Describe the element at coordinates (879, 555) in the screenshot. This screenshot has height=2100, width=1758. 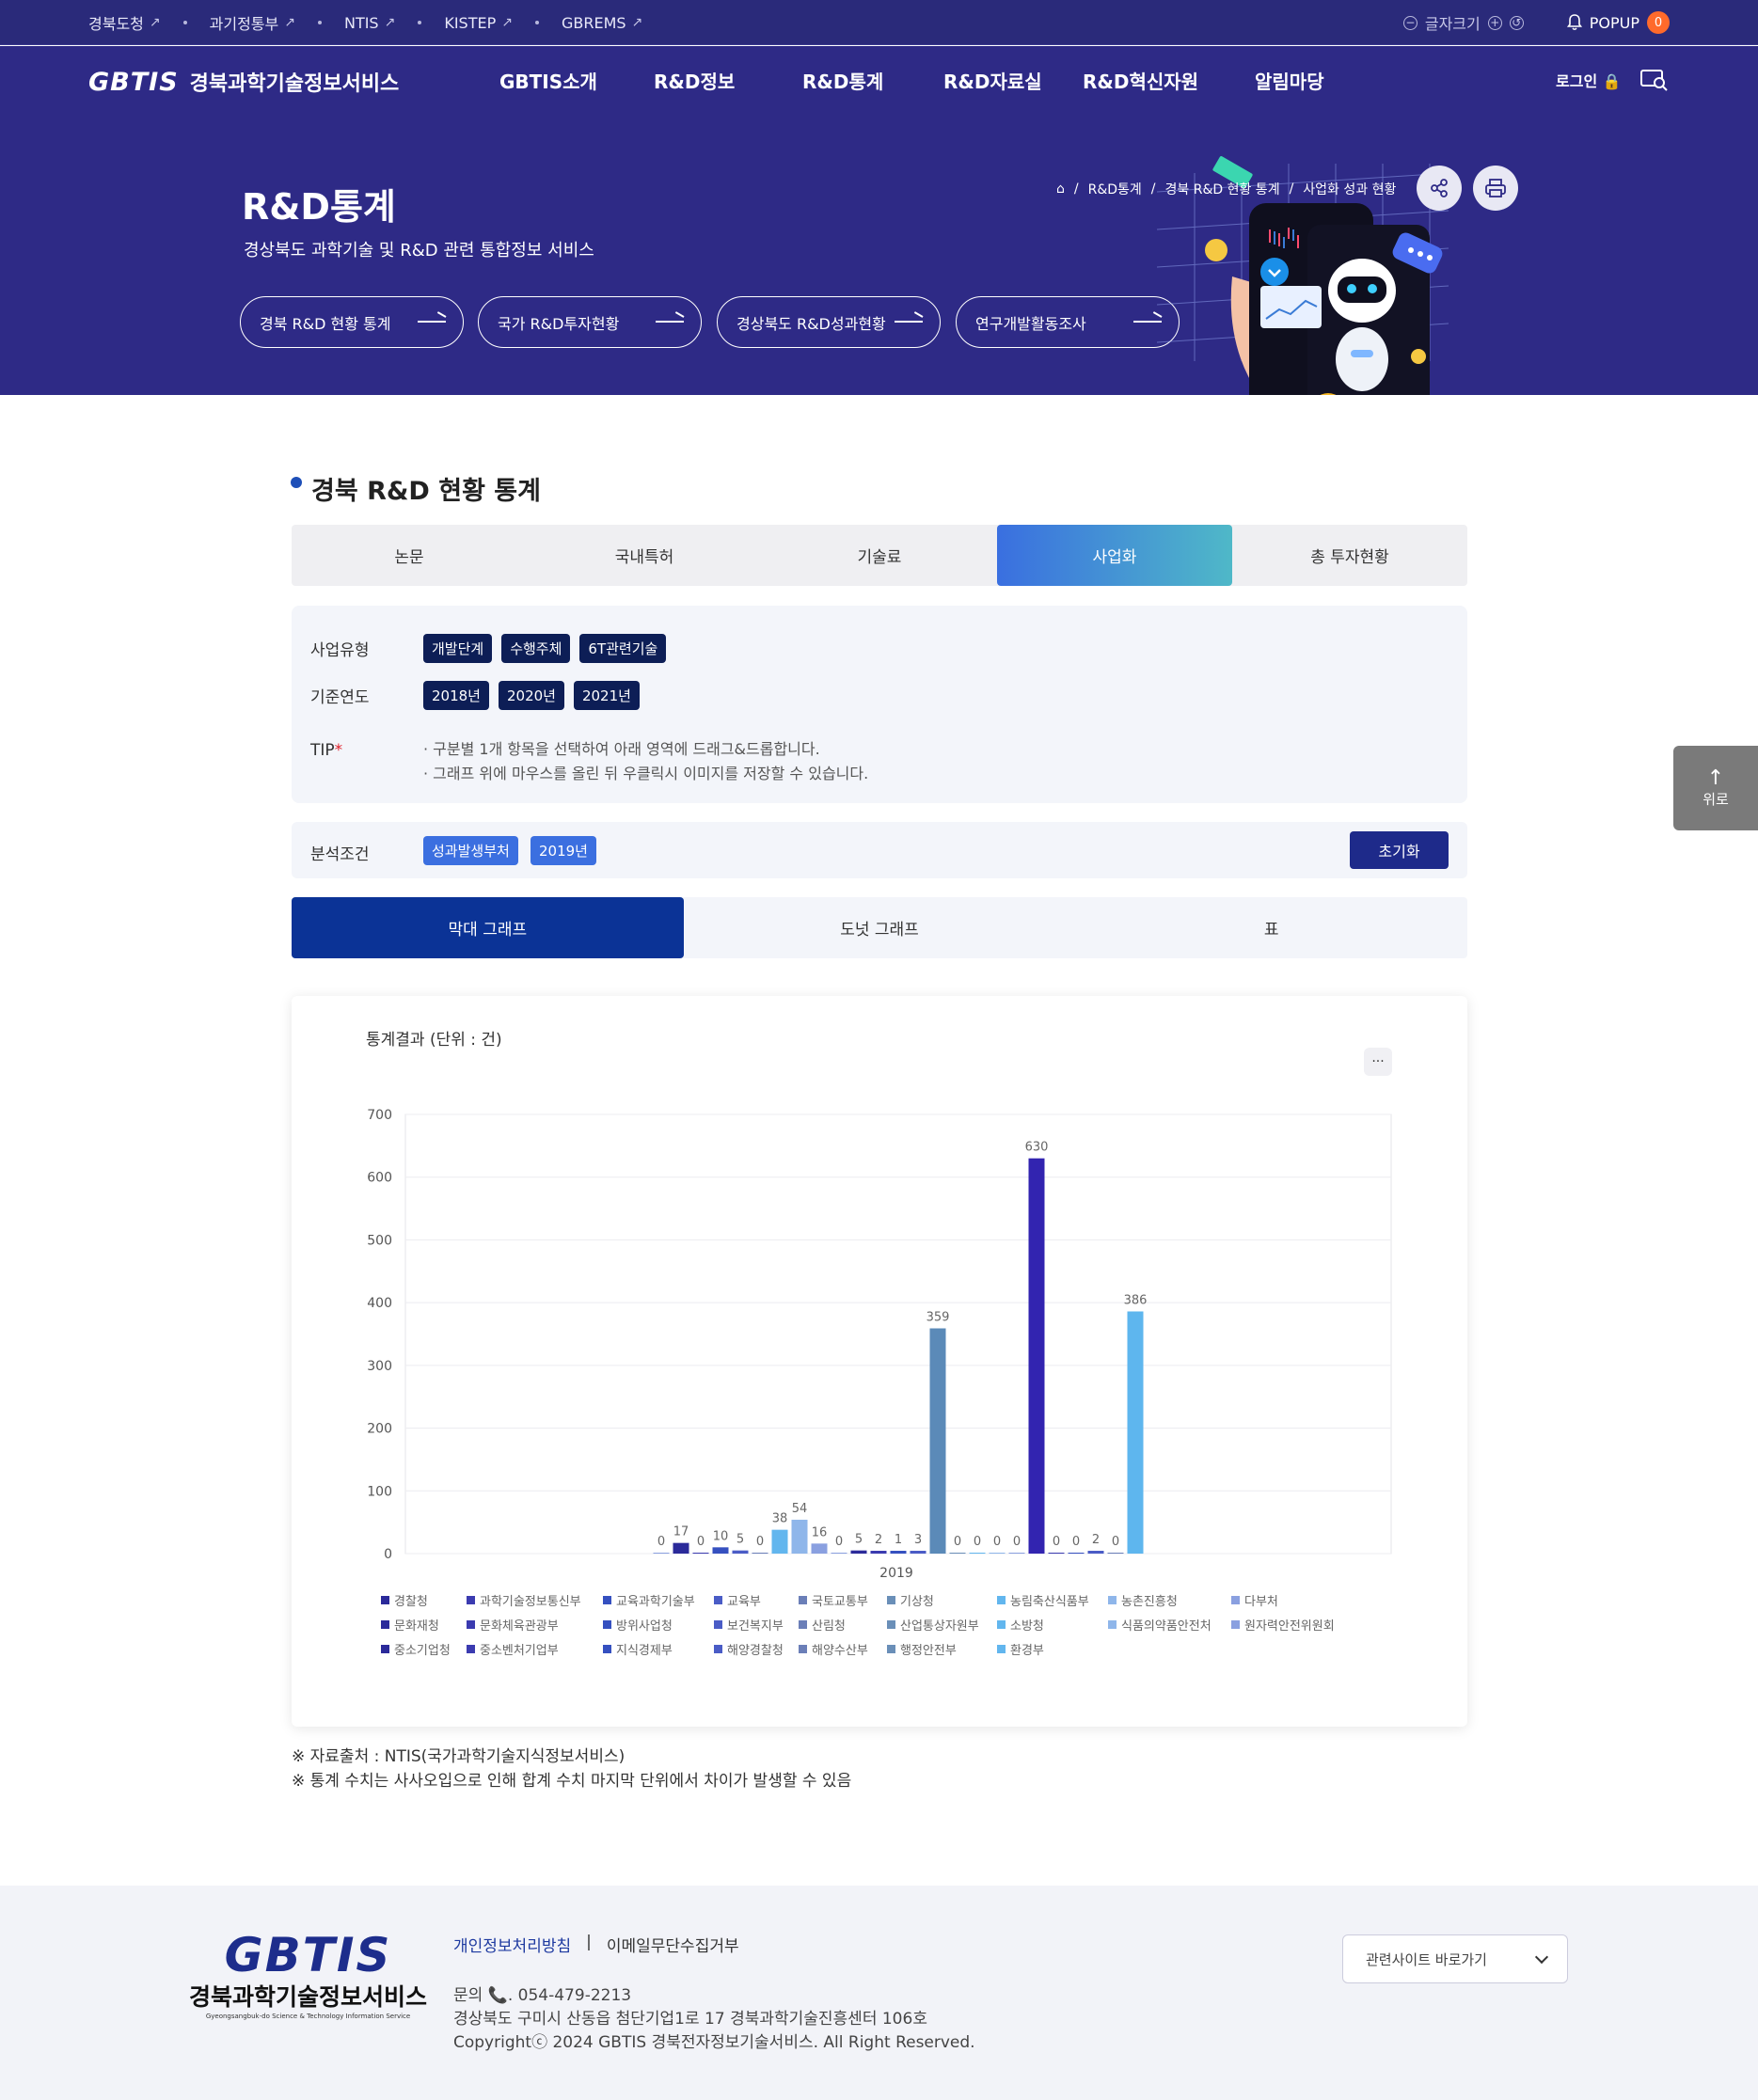
I see `tab-royalties: 기술료` at that location.